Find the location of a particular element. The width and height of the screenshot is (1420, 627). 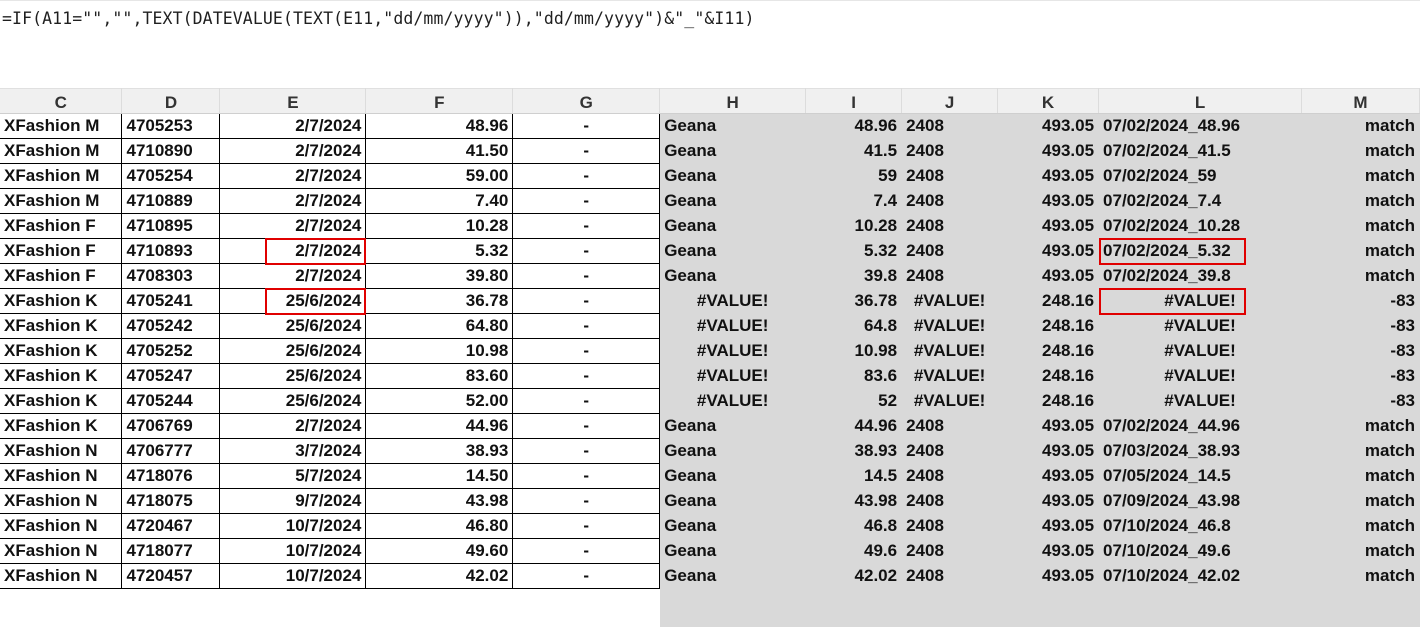

cell-d: 4705242 is located at coordinates (171, 326).